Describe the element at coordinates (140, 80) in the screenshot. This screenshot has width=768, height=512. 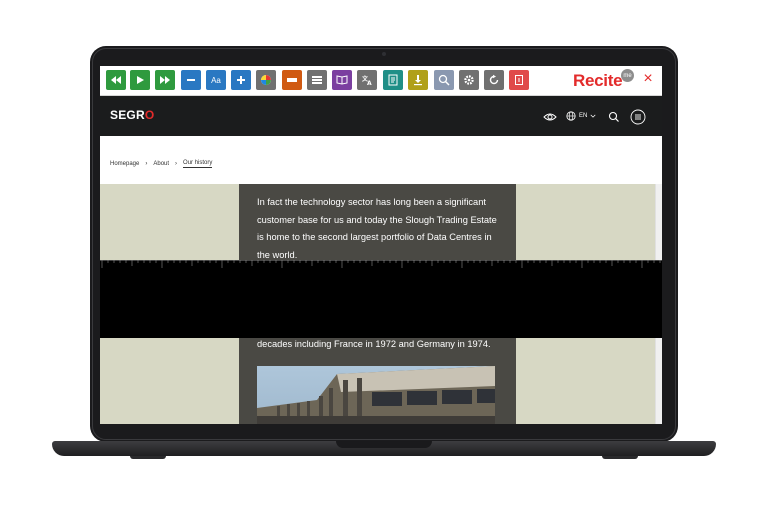
I see `play-icon` at that location.